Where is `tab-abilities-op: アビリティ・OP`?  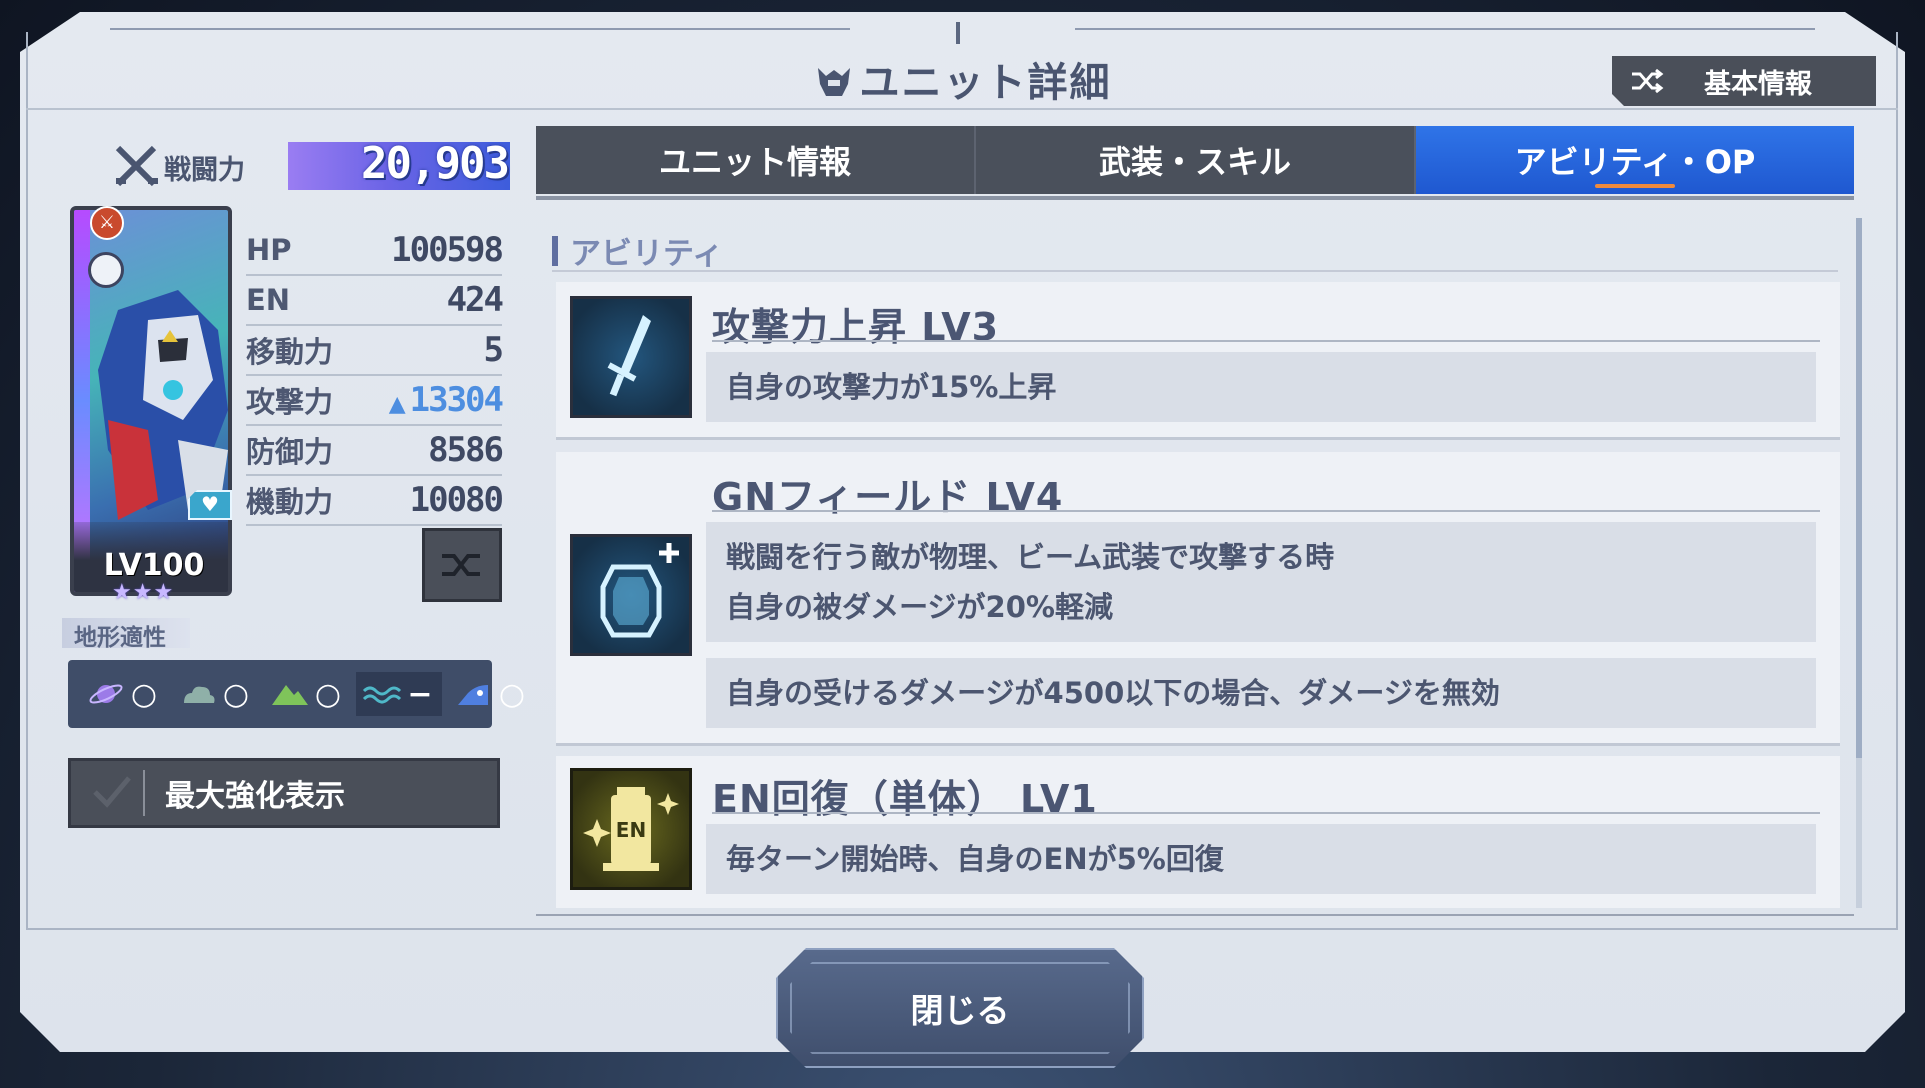
tab-abilities-op: アビリティ・OP is located at coordinates (1635, 160).